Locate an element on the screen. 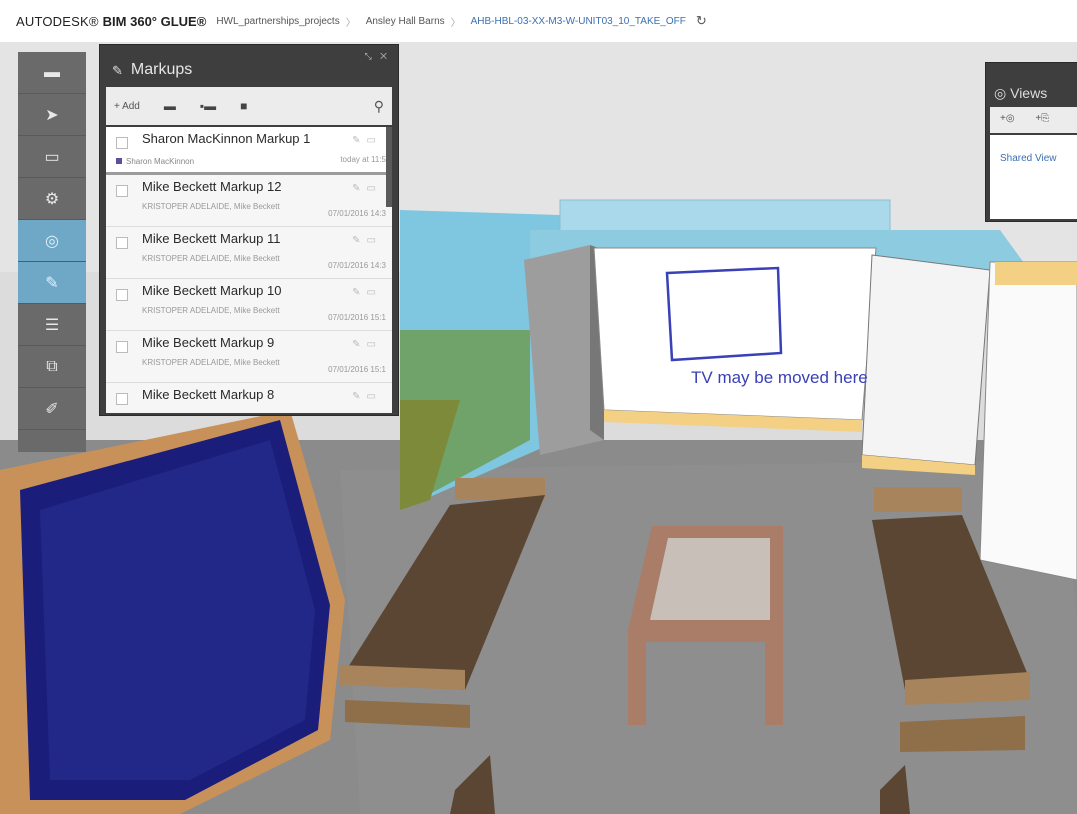 The image size is (1077, 814). right-wall is located at coordinates (1028, 421).